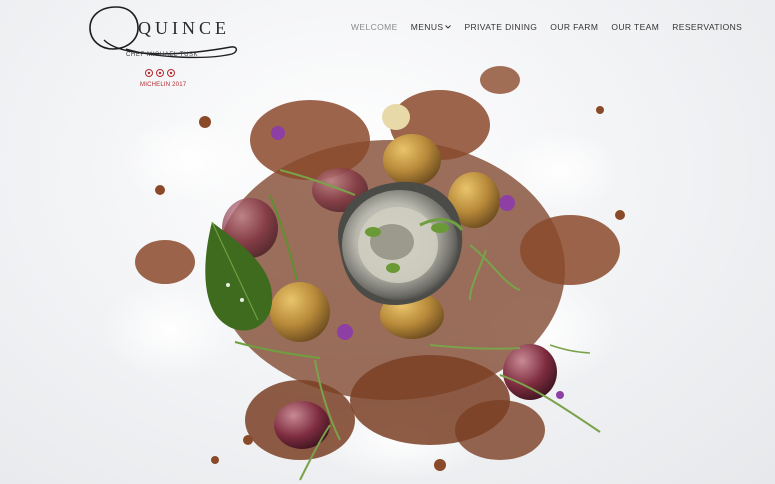 The height and width of the screenshot is (484, 775). Describe the element at coordinates (166, 47) in the screenshot. I see `brand-logo: QUINCE CHEF MICHAEL TUSK MICHELIN 2017` at that location.